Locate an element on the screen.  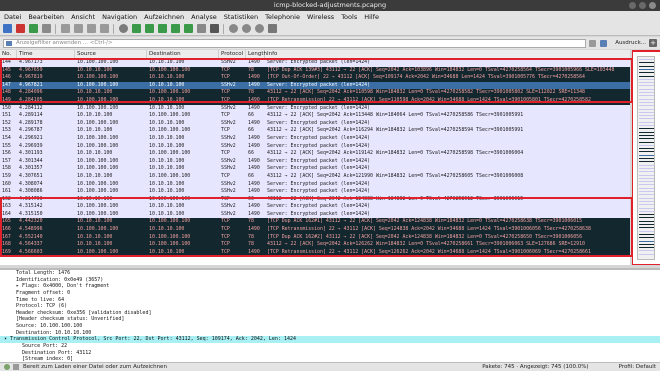
colorize-icon is located at coordinates (214, 28).